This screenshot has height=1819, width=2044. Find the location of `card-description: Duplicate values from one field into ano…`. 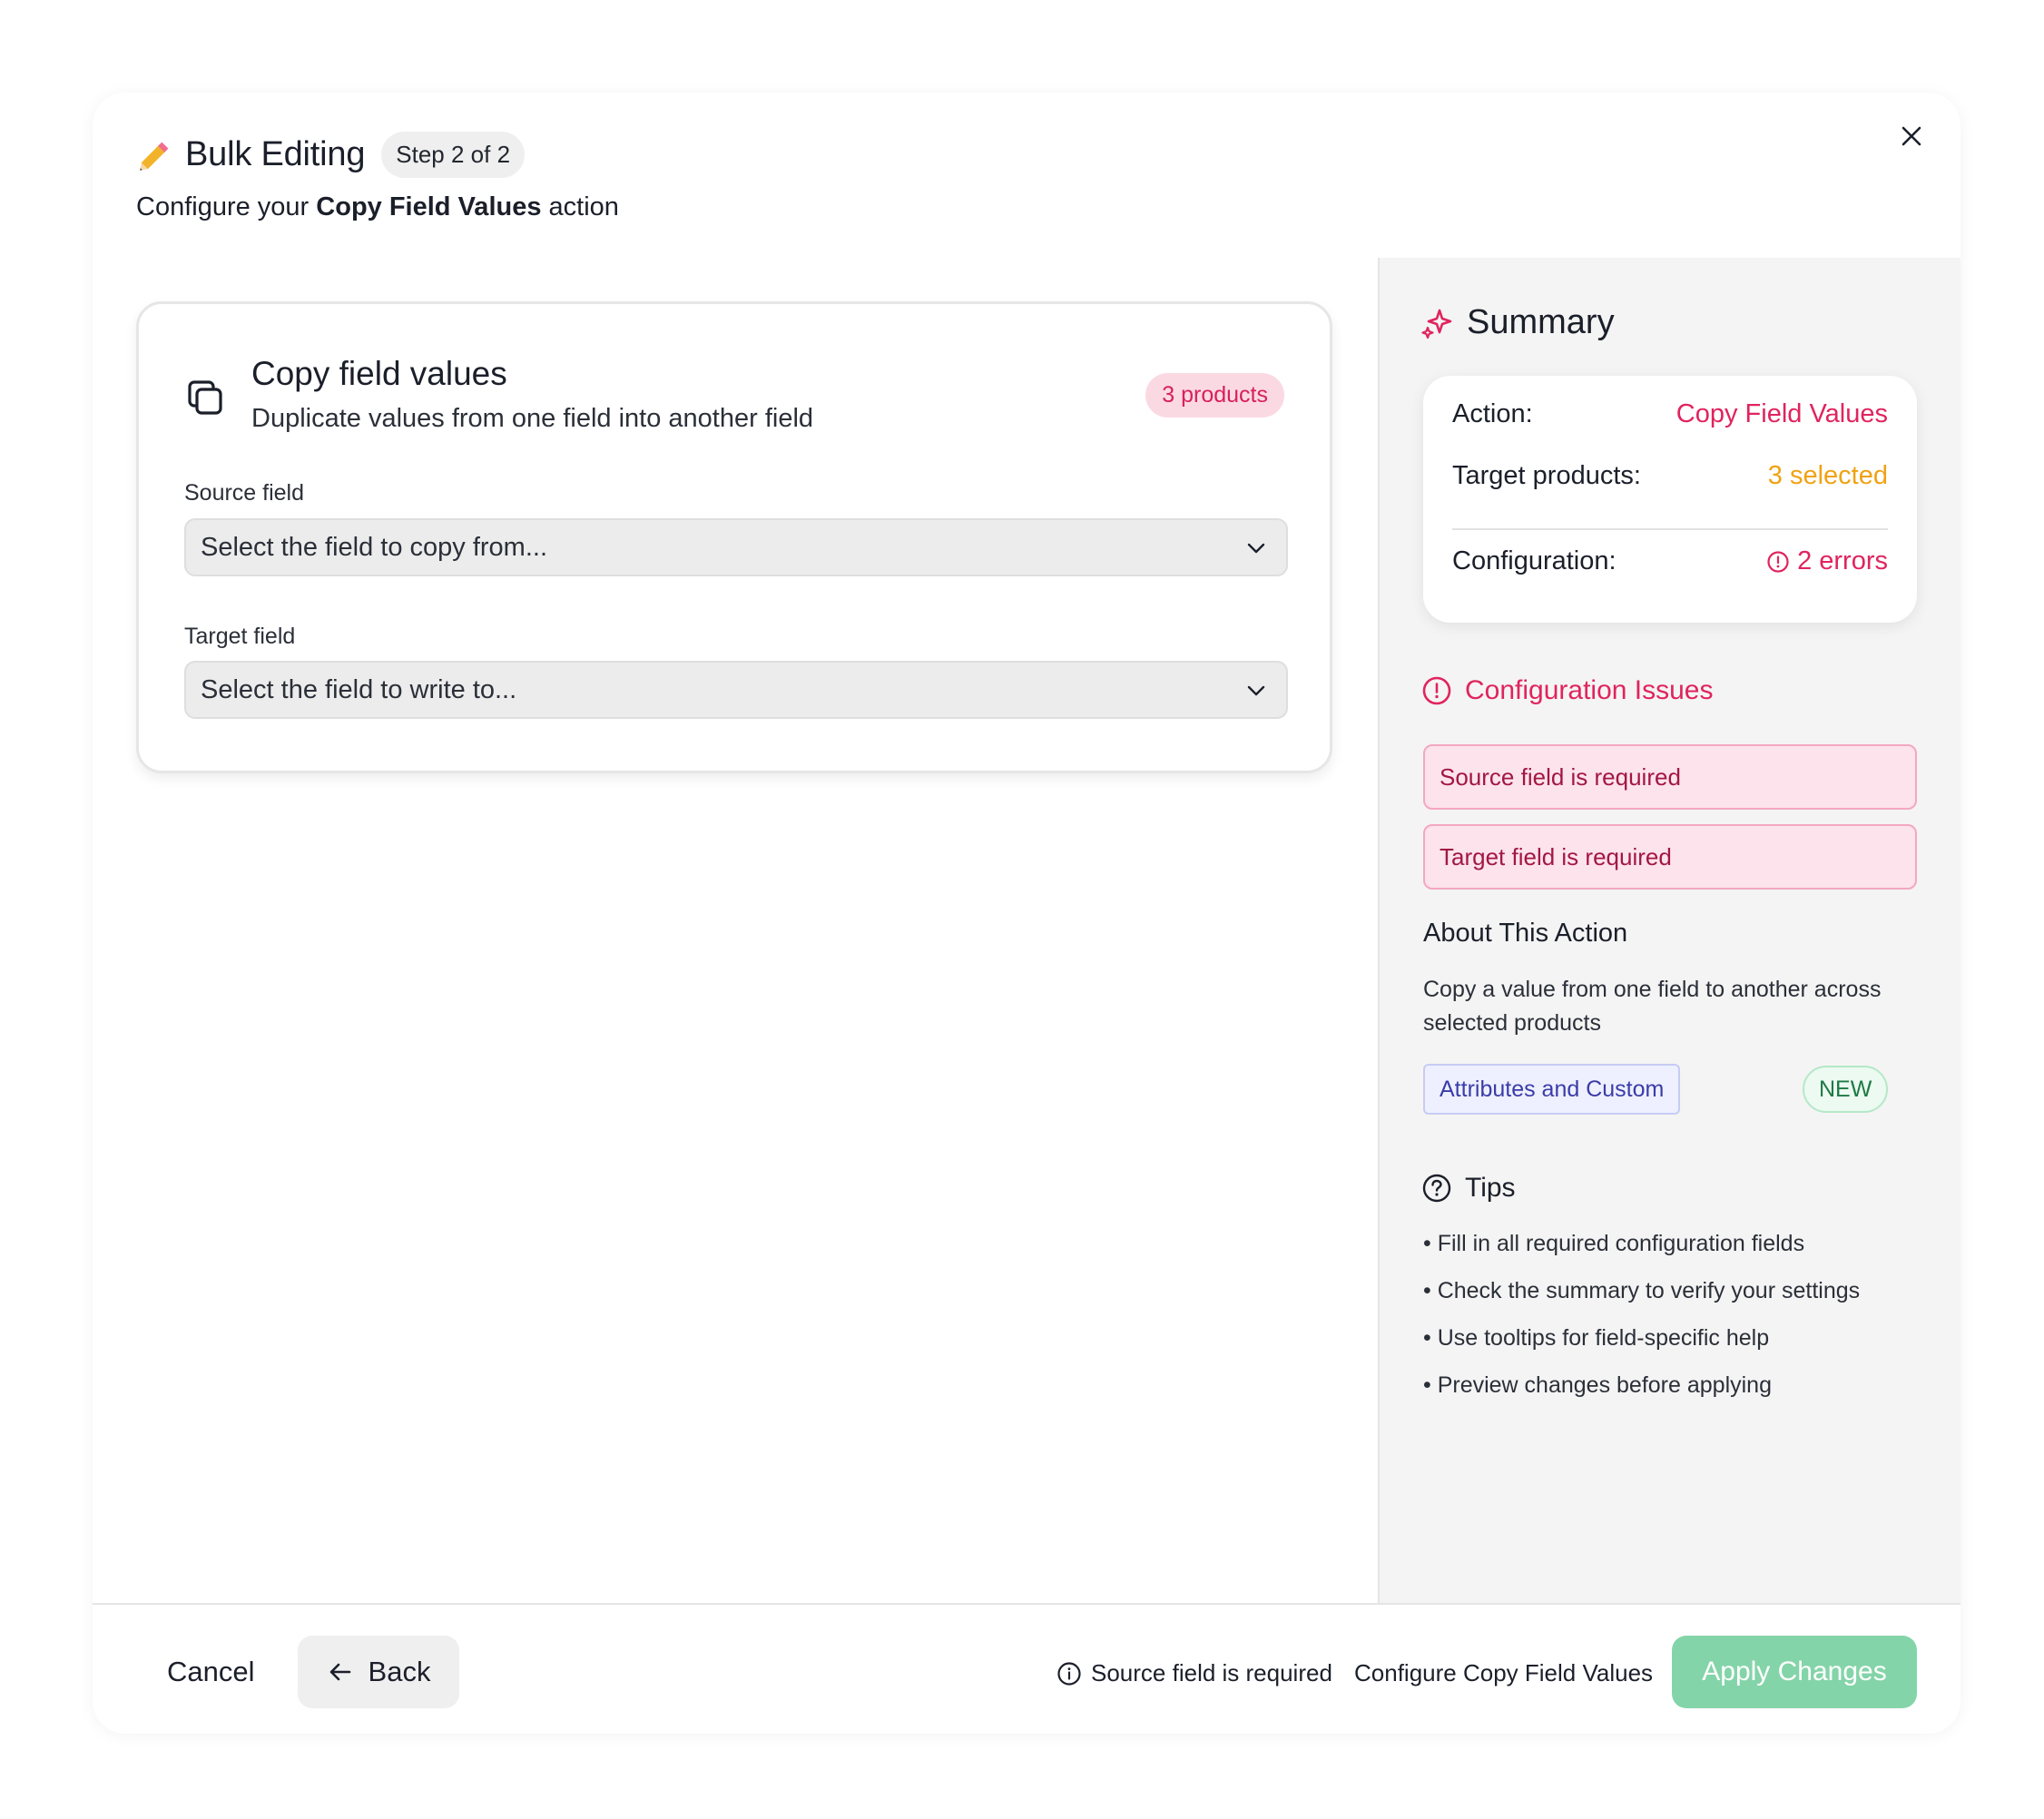

card-description: Duplicate values from one field into ano… is located at coordinates (532, 418).